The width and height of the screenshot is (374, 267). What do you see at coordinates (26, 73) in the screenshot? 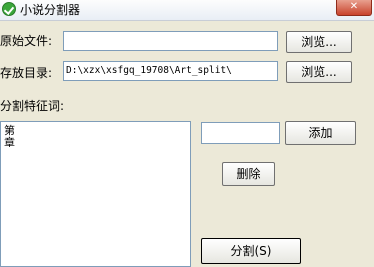
I see `output-dir-label: 存放目录:` at bounding box center [26, 73].